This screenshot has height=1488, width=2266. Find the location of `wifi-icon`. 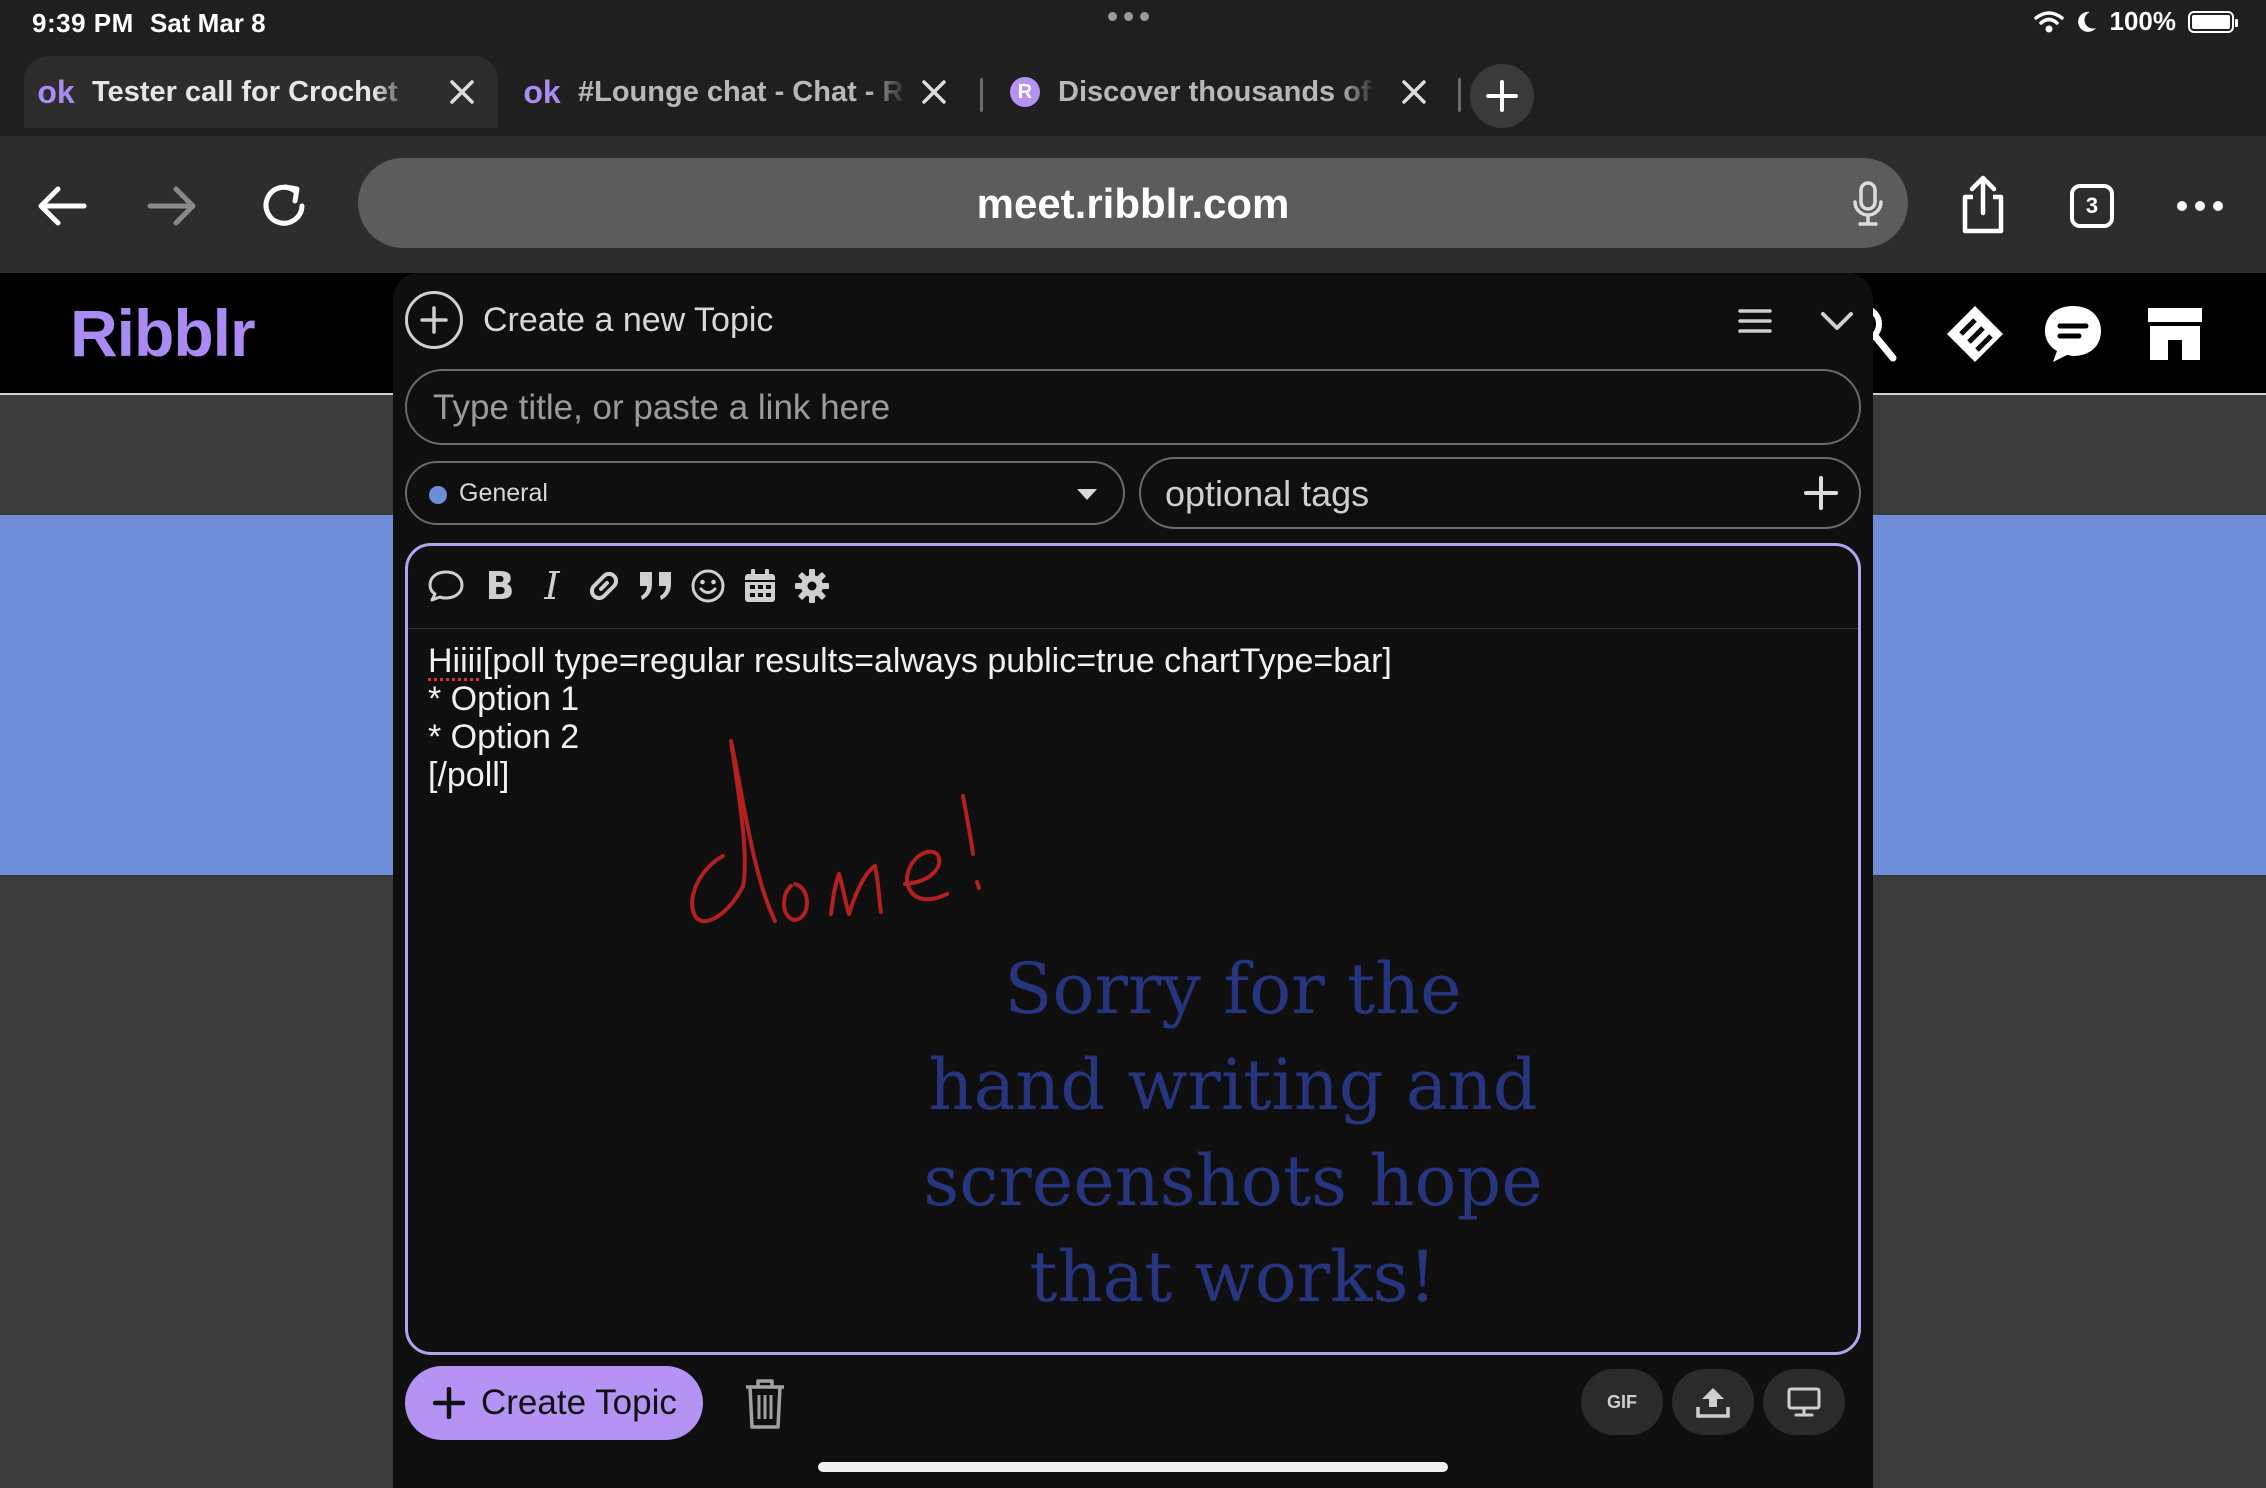

wifi-icon is located at coordinates (2048, 21).